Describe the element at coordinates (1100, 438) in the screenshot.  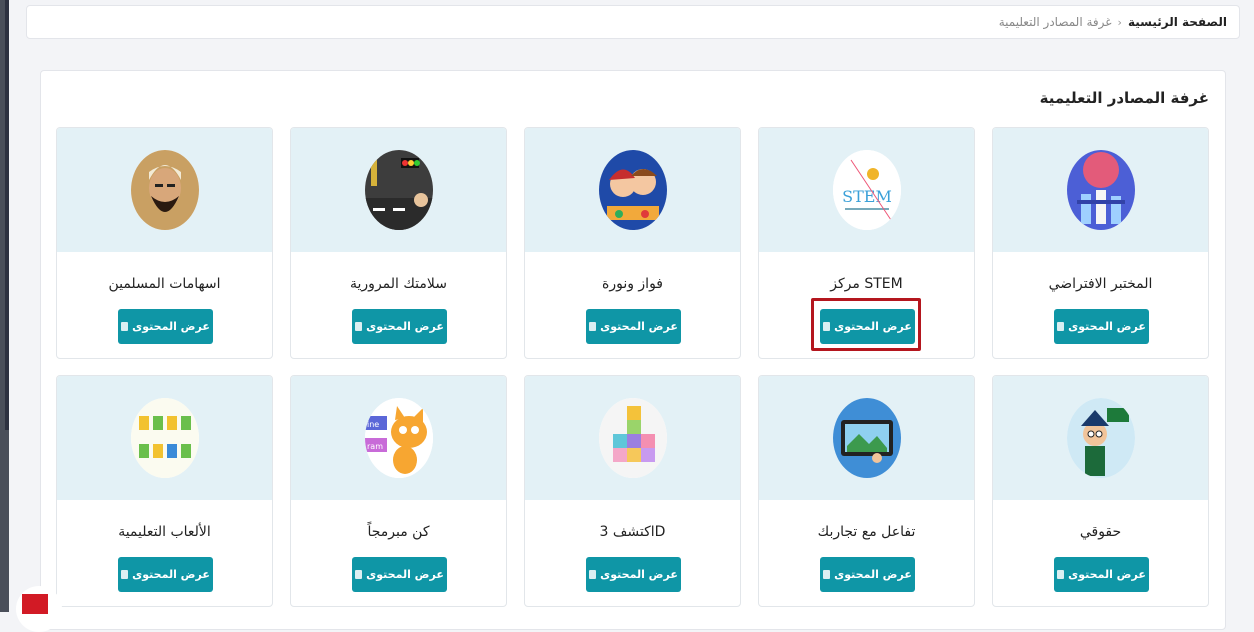
I see `my-rights-icon` at that location.